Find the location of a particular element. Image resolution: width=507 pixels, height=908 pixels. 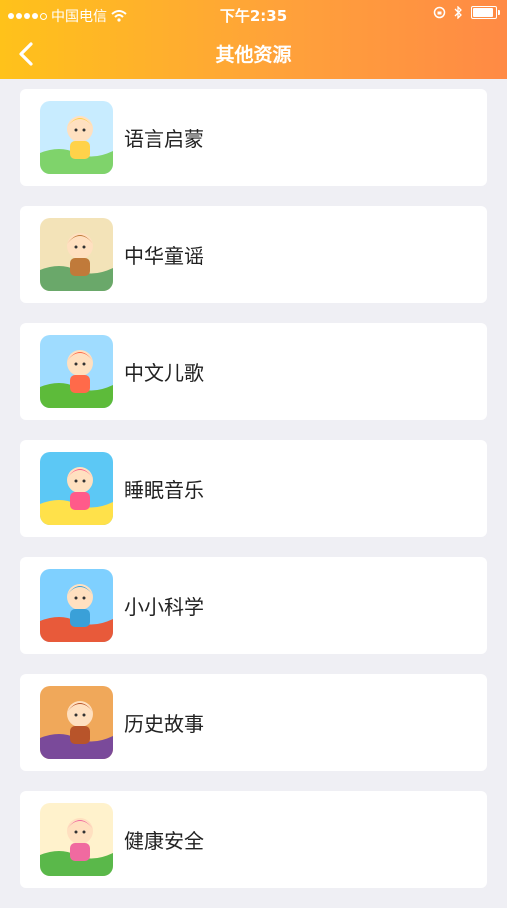

resource-item-chinese-children-songs: 中文儿歌 is located at coordinates (253, 371).